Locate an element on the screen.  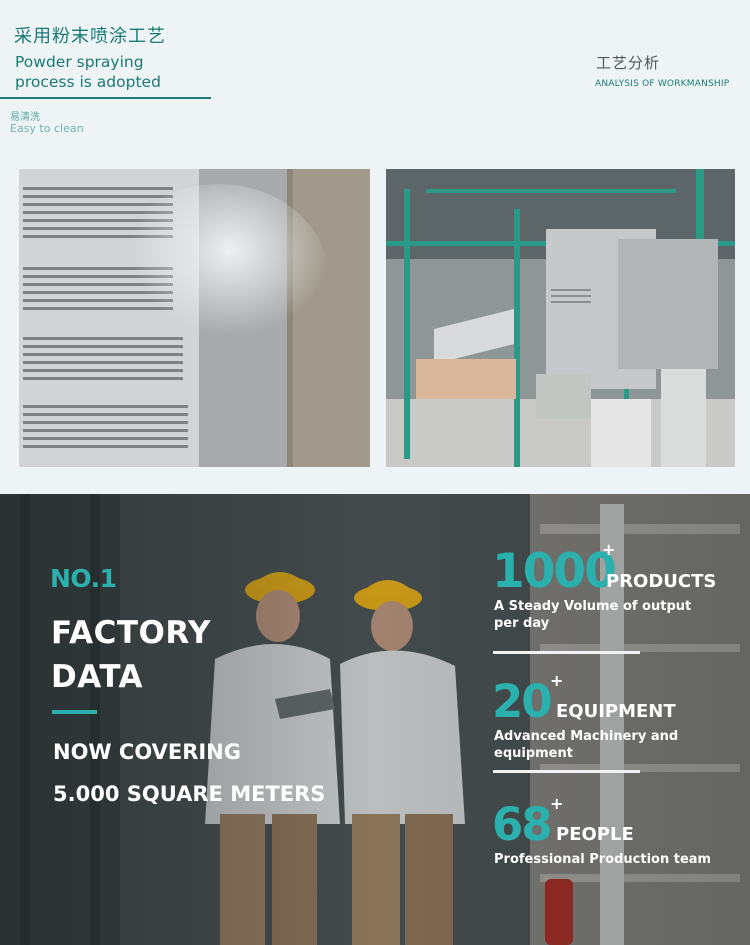
stat-label: EQUIPMENT is located at coordinates (616, 711).